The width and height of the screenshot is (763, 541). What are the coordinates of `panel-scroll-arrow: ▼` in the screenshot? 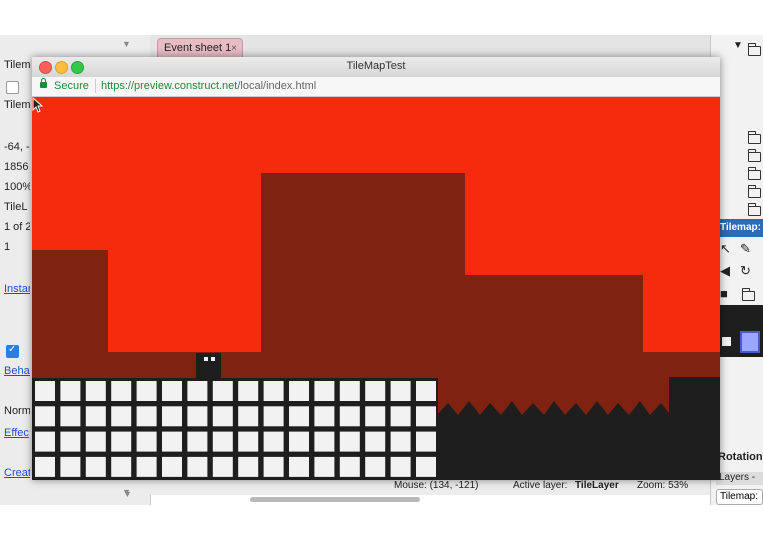 It's located at (126, 44).